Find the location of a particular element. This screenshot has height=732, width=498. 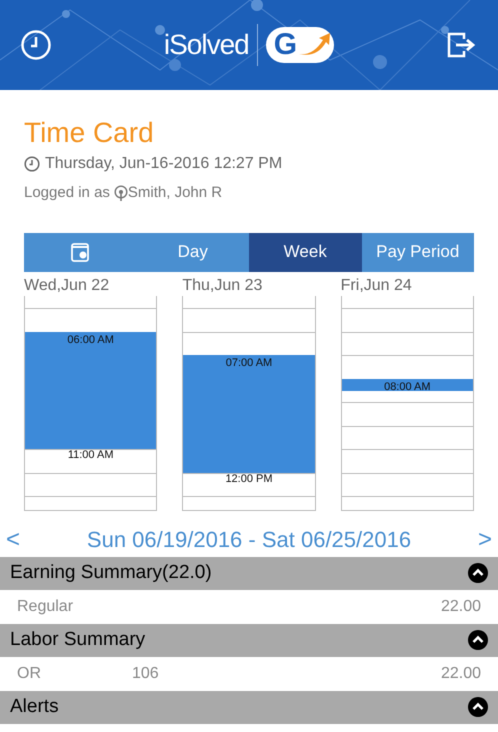

logged-in-label: Logged in as is located at coordinates (67, 193).